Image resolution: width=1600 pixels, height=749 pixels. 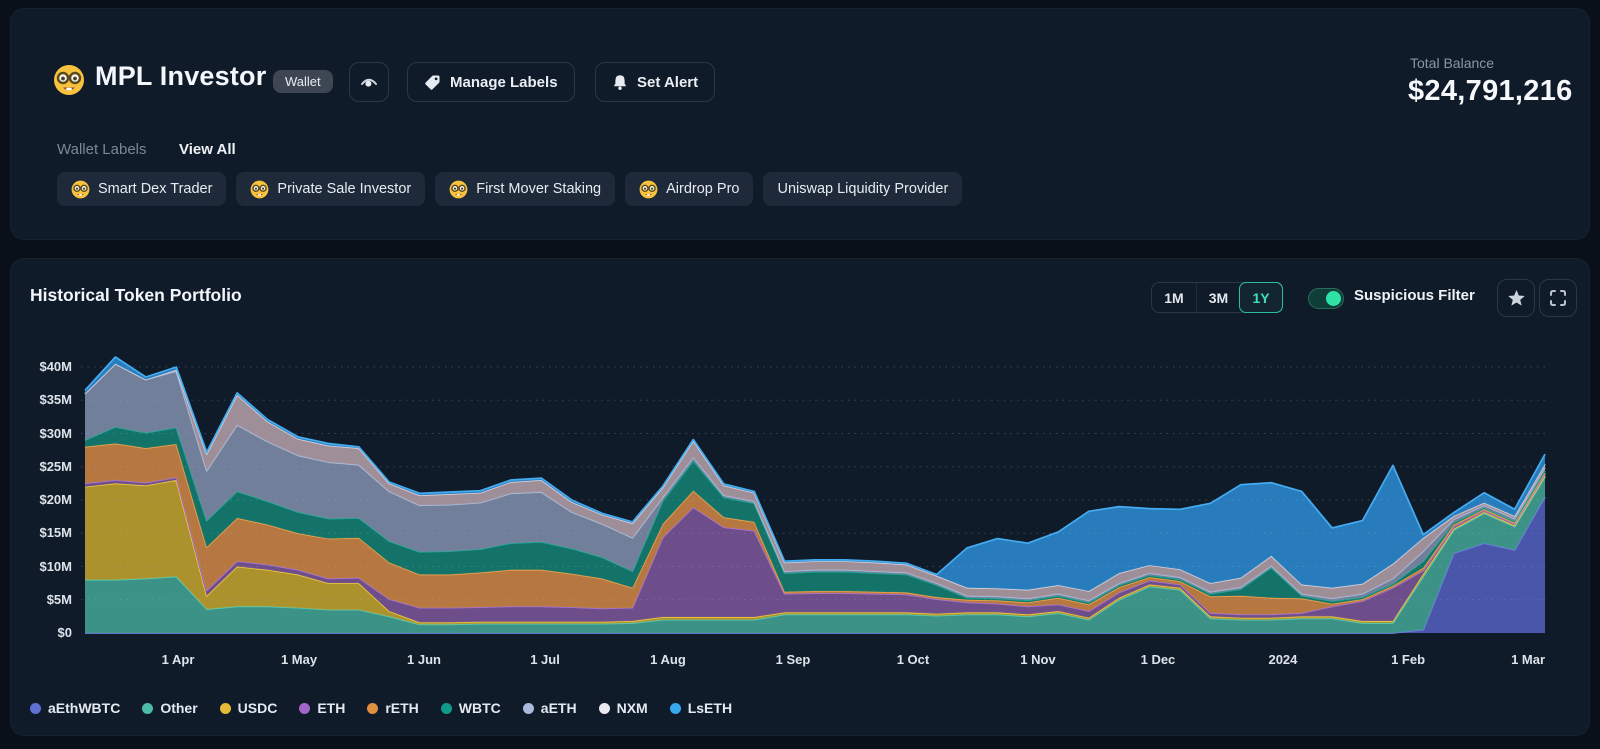 What do you see at coordinates (632, 708) in the screenshot?
I see `legend-label: NXM` at bounding box center [632, 708].